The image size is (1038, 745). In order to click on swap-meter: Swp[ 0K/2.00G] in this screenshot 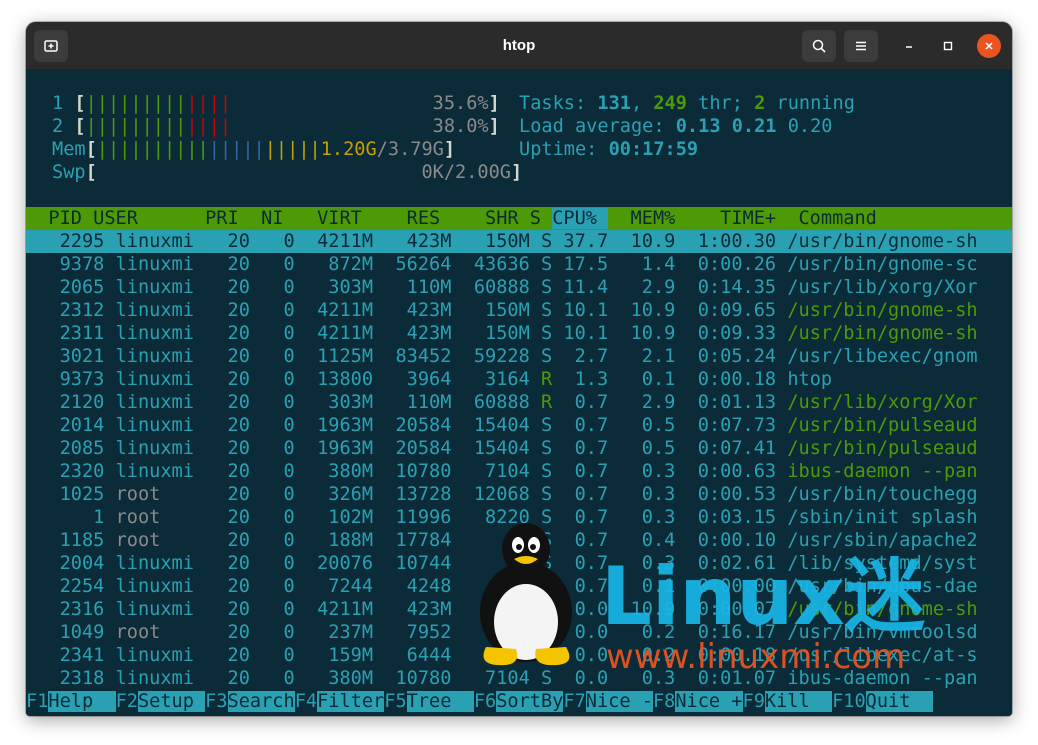, I will do `click(287, 172)`.